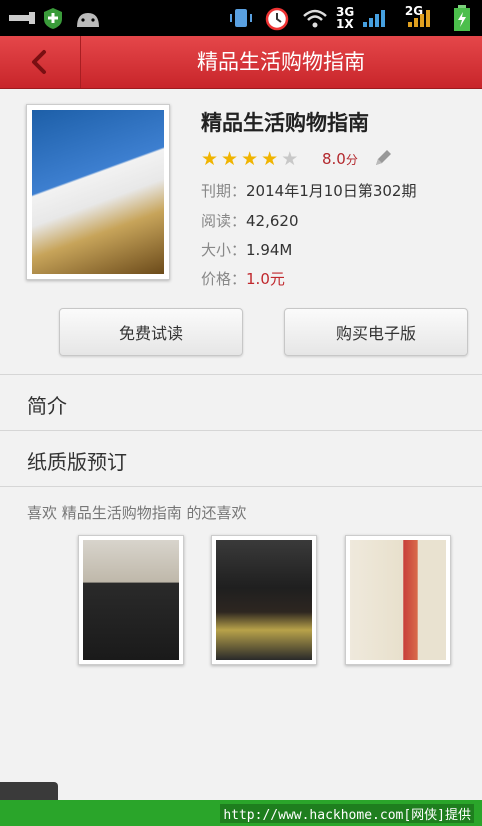  I want to click on reads-row: 阅读：42,620, so click(250, 220).